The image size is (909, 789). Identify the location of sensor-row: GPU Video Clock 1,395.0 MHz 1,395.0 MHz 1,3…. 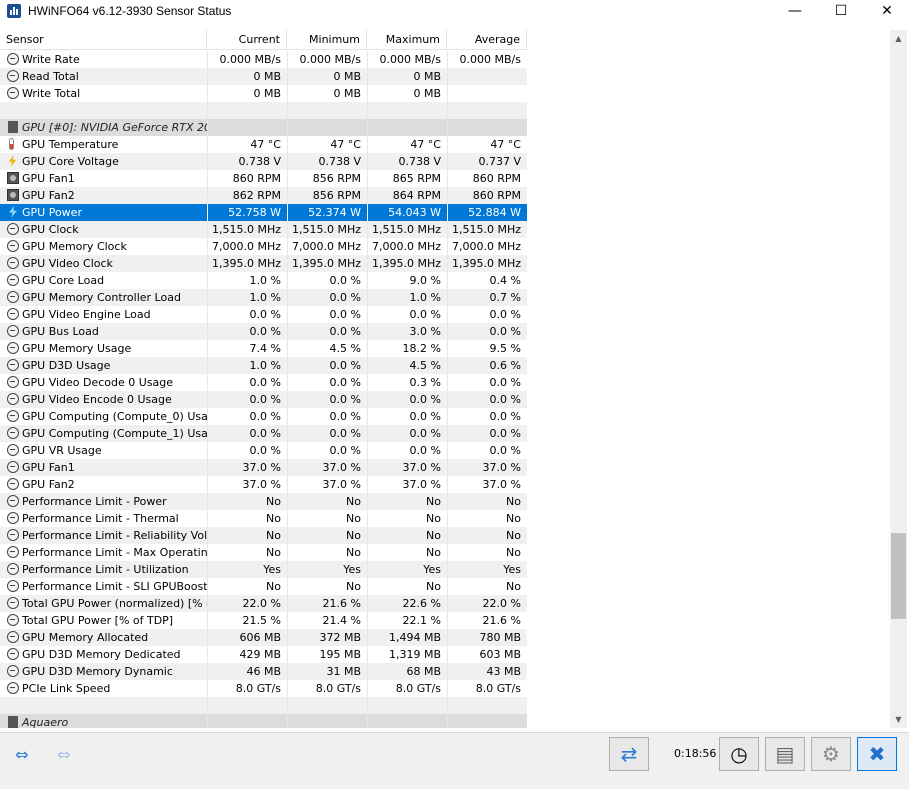
(263, 263).